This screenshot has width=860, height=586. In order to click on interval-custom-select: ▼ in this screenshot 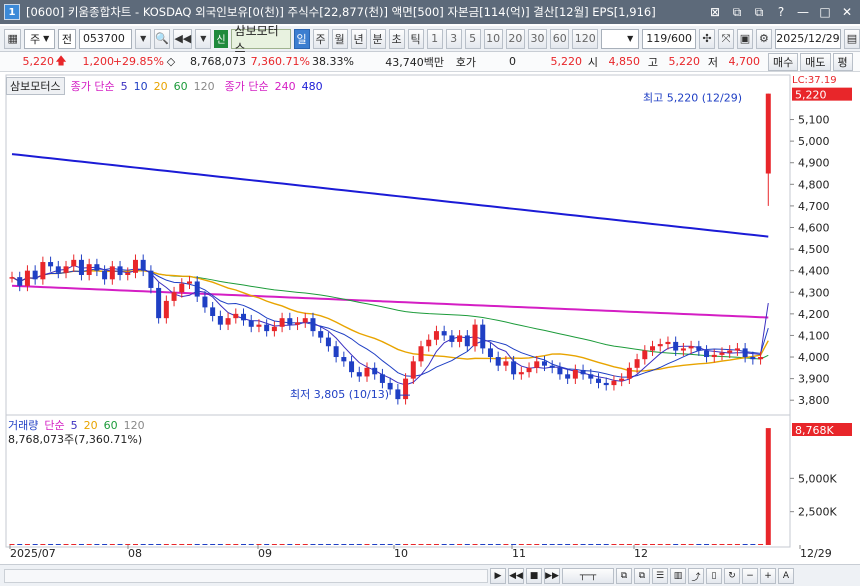, I will do `click(620, 38)`.